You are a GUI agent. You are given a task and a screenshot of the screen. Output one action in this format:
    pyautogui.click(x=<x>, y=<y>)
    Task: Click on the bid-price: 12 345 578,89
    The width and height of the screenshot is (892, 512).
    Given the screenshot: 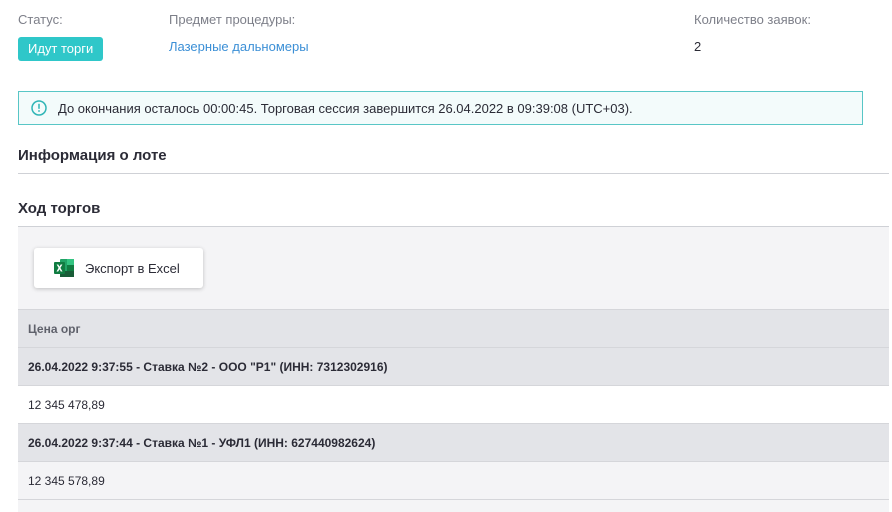 What is the action you would take?
    pyautogui.click(x=66, y=480)
    